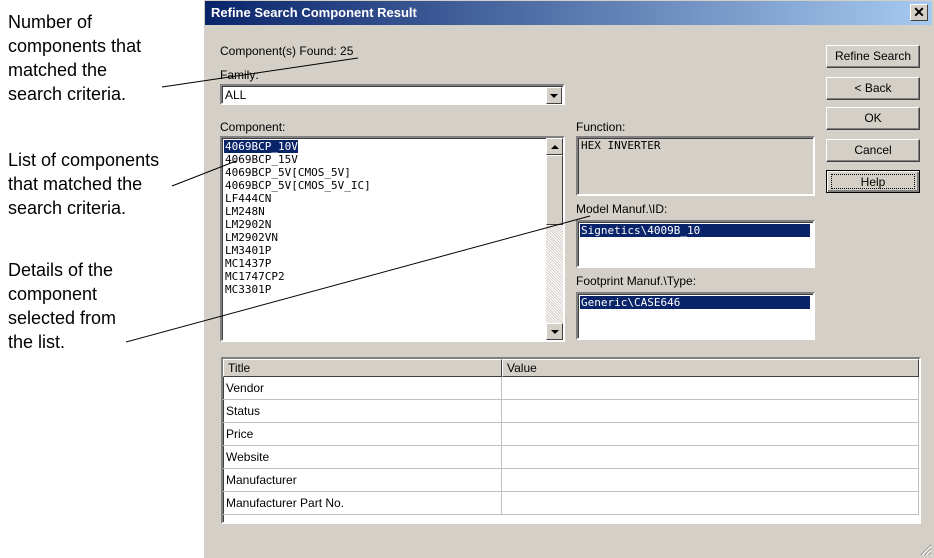 The image size is (934, 558). I want to click on annotation-line: component, so click(53, 294).